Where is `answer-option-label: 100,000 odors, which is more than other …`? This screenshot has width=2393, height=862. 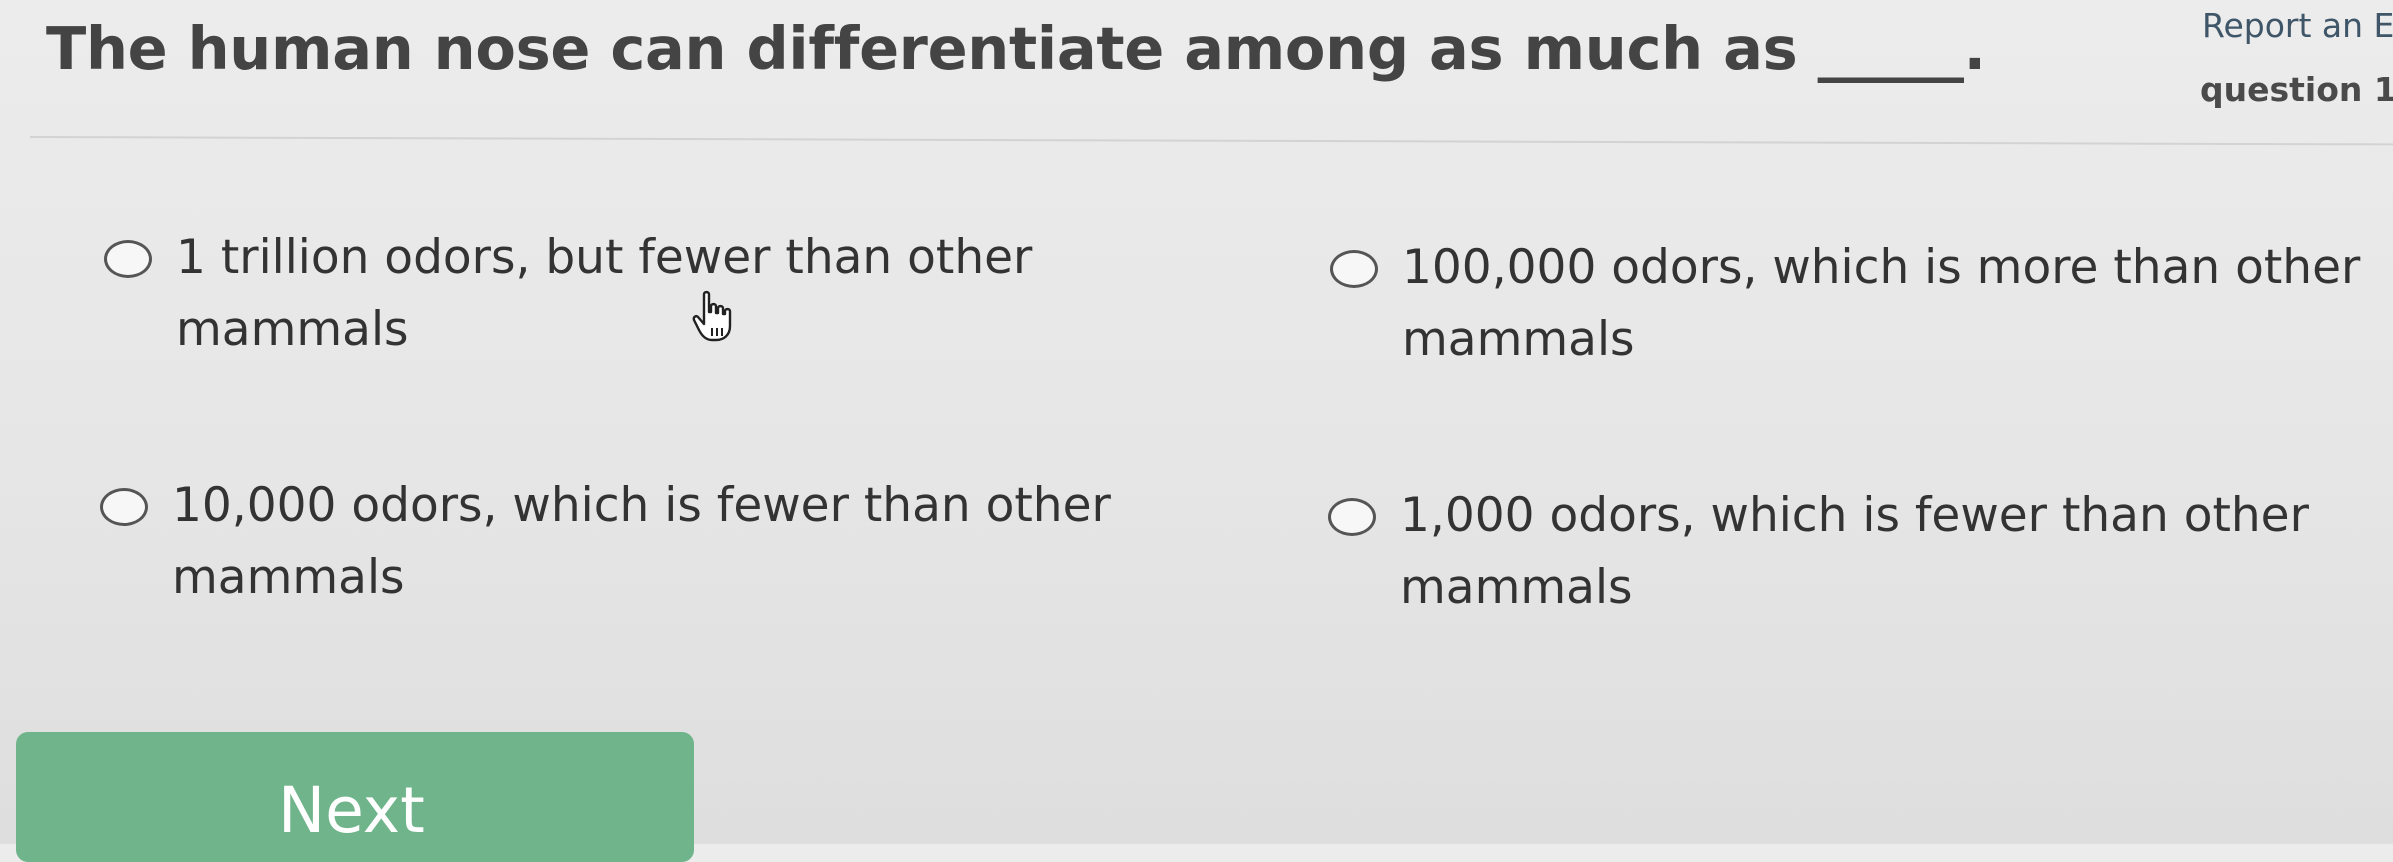 answer-option-label: 100,000 odors, which is more than other … is located at coordinates (1881, 303).